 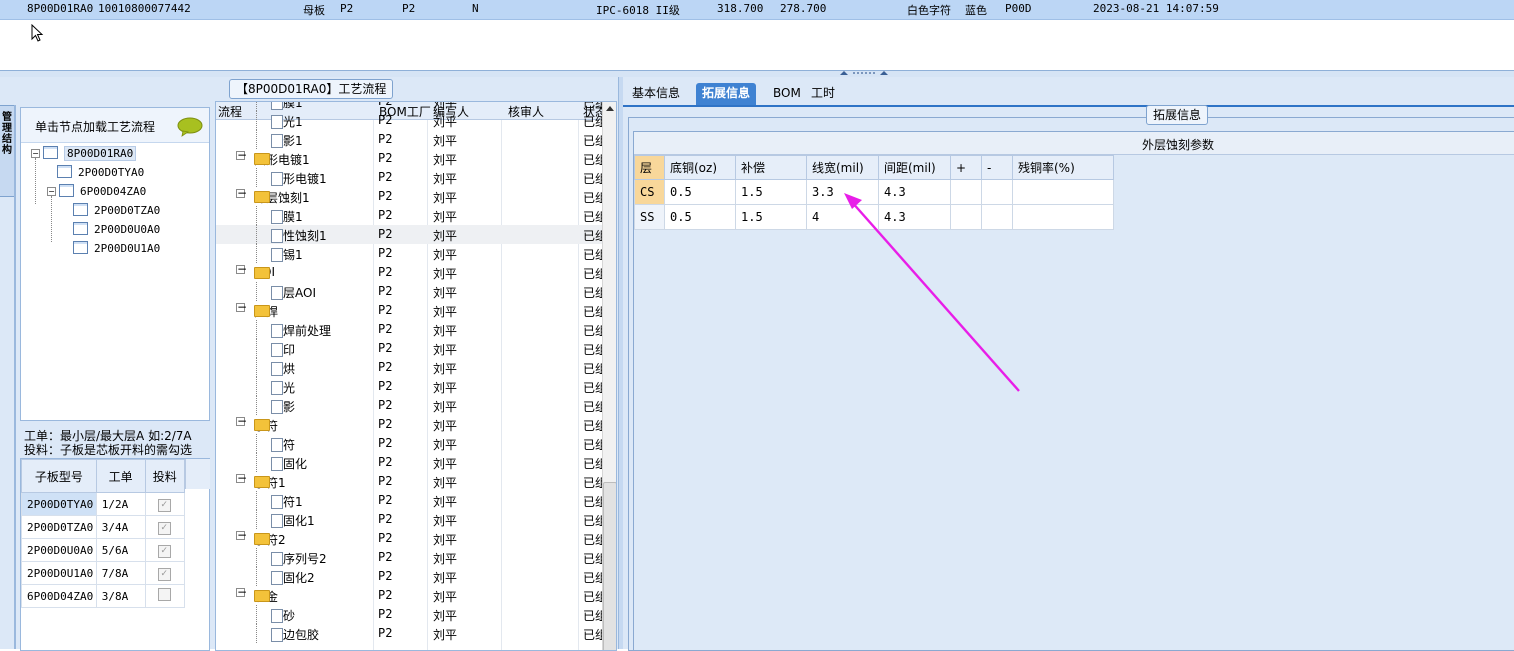 What do you see at coordinates (409, 614) in the screenshot?
I see `process-row: 喷砂 P2 刘平 已组` at bounding box center [409, 614].